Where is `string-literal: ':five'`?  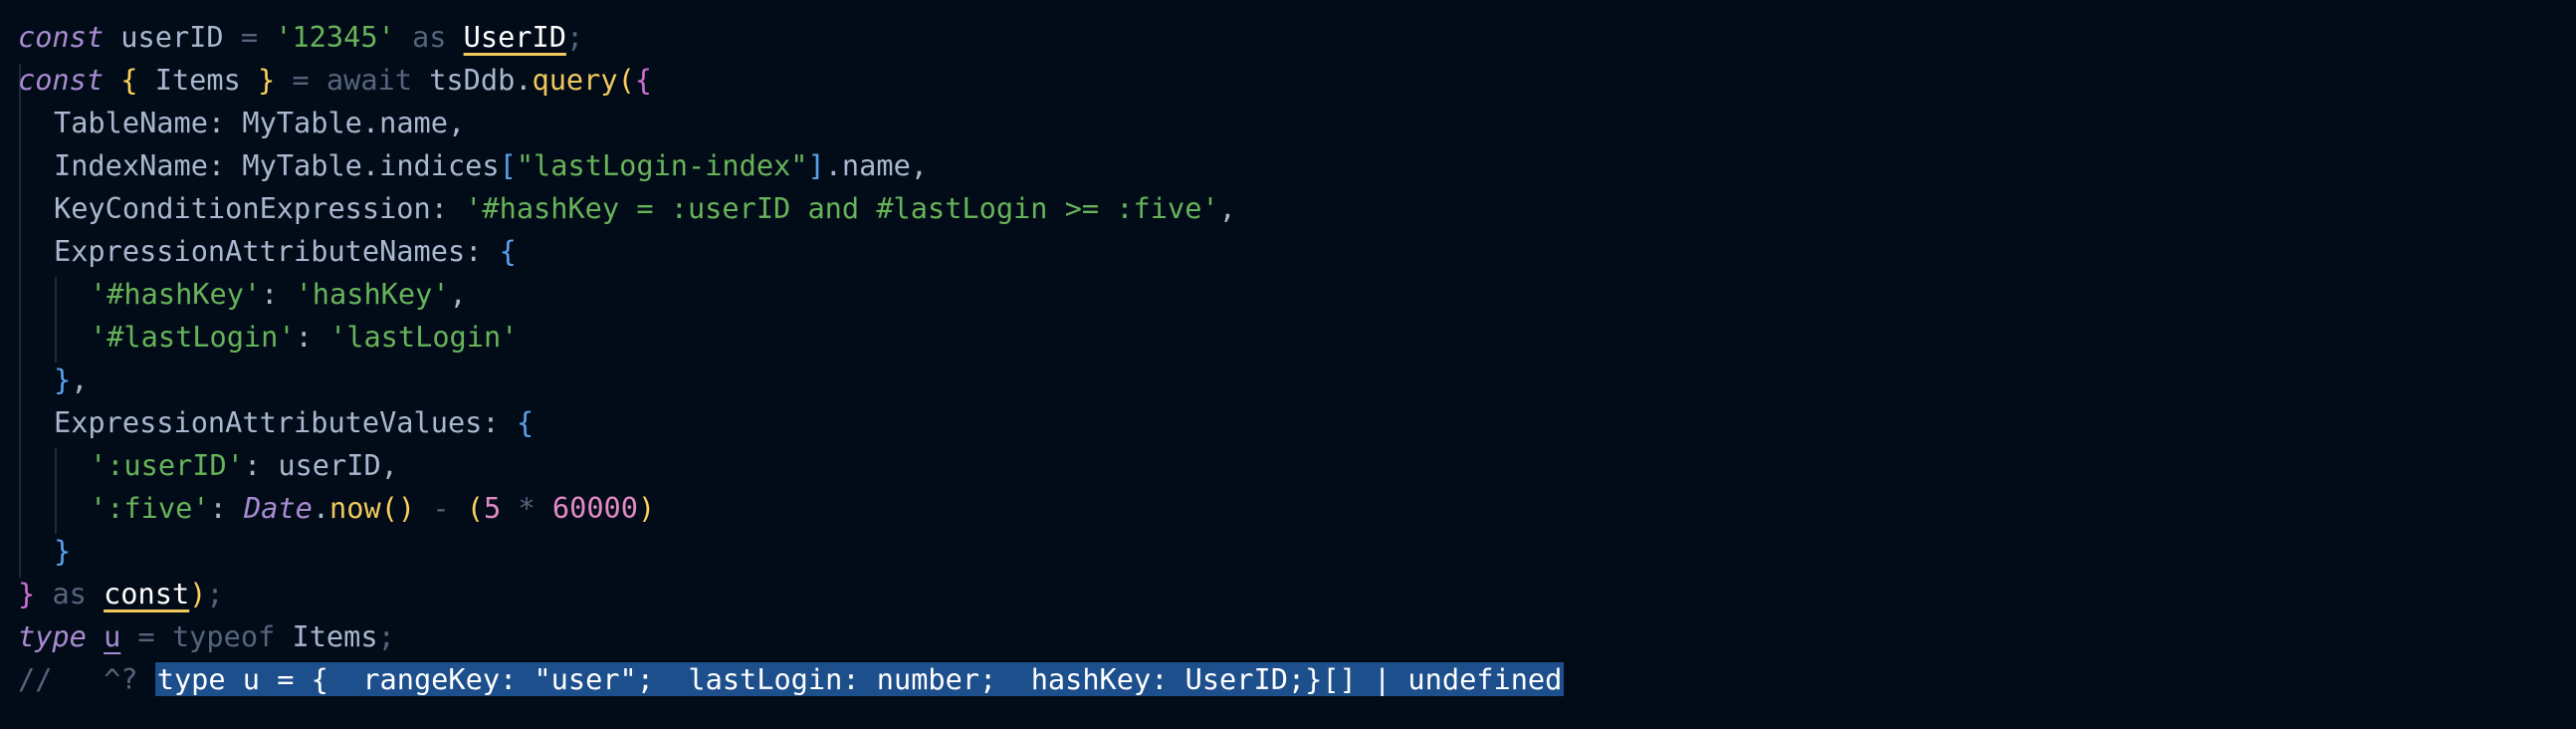
string-literal: ':five' is located at coordinates (150, 508).